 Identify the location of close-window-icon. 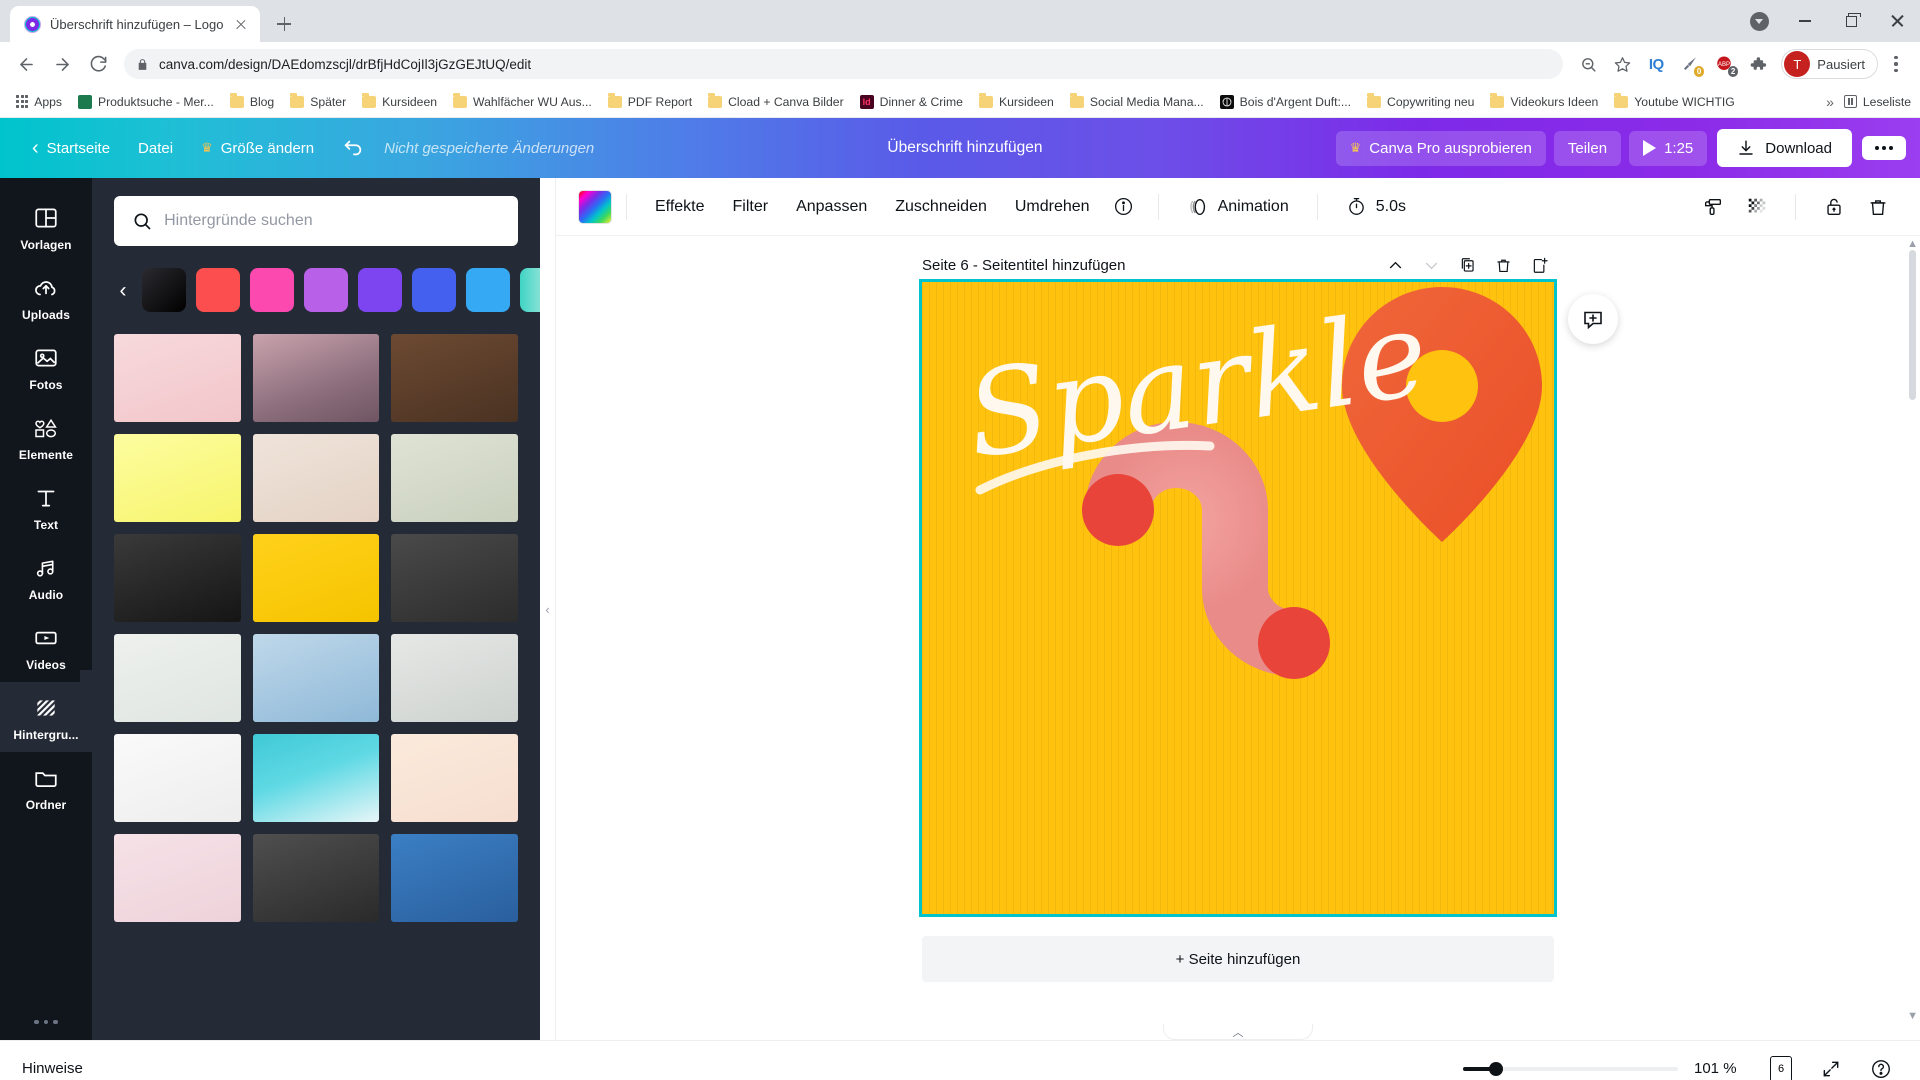
(1897, 21).